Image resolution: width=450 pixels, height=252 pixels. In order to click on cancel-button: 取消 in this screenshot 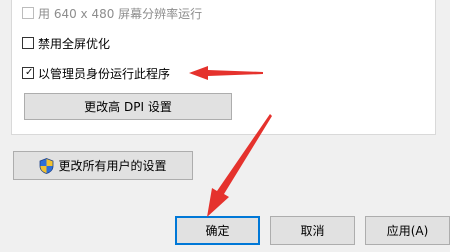, I will do `click(312, 230)`.